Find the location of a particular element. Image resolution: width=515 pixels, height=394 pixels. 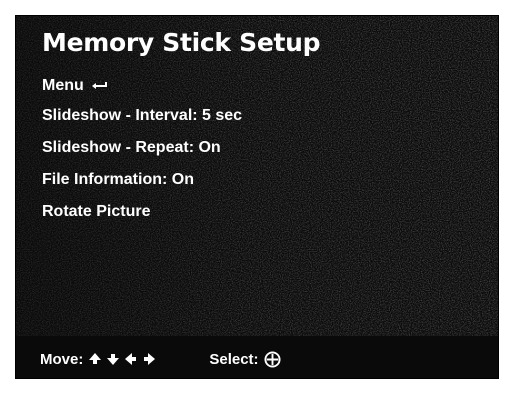

menu-item-menu: Menu is located at coordinates (142, 86).